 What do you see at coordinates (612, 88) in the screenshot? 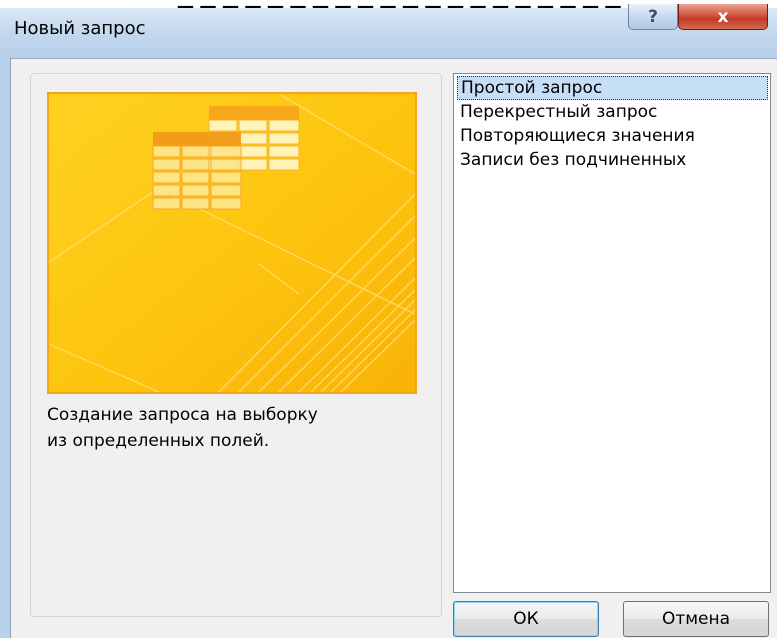
I see `list-item-simple-query: Простой запрос` at bounding box center [612, 88].